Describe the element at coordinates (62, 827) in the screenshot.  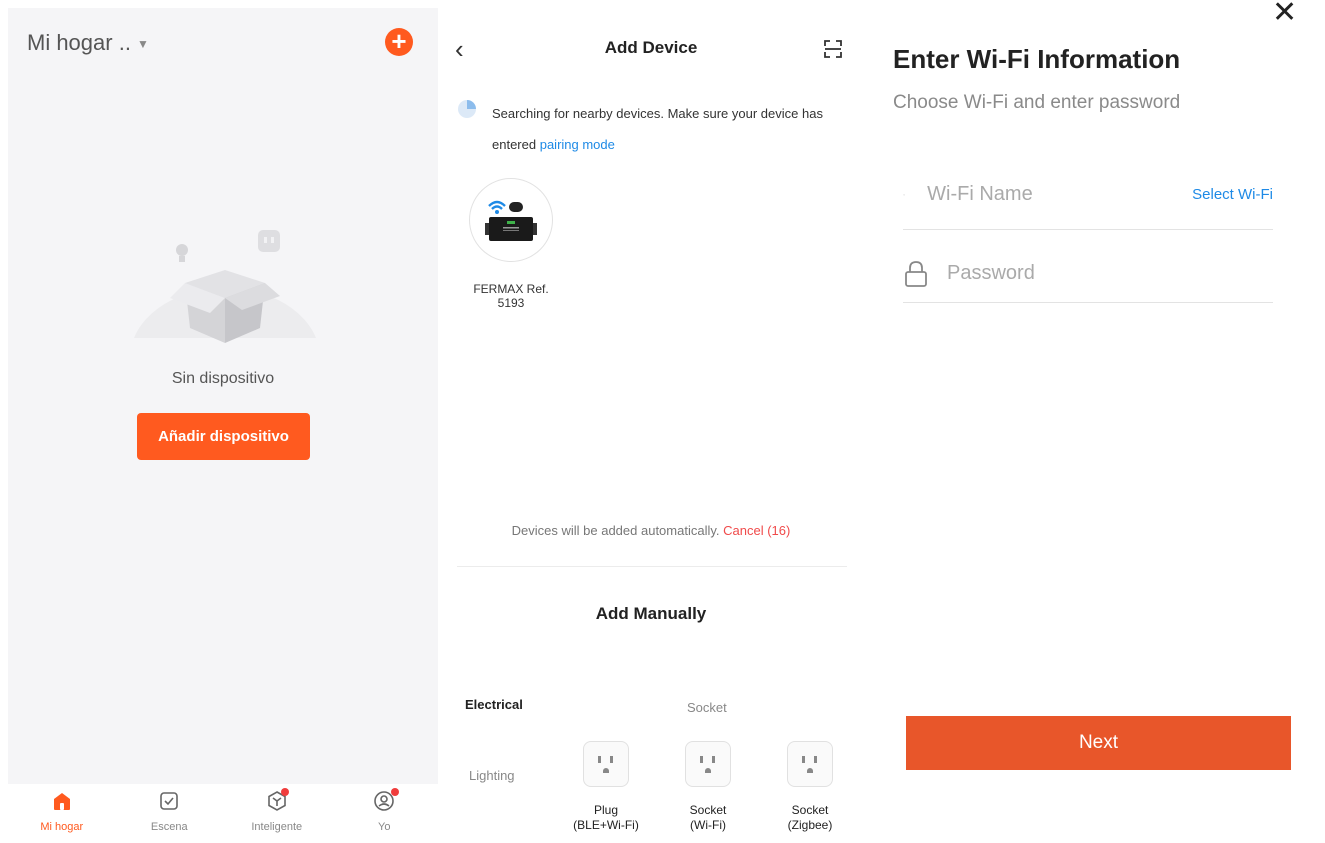
I see `tab-label: Mi hogar` at that location.